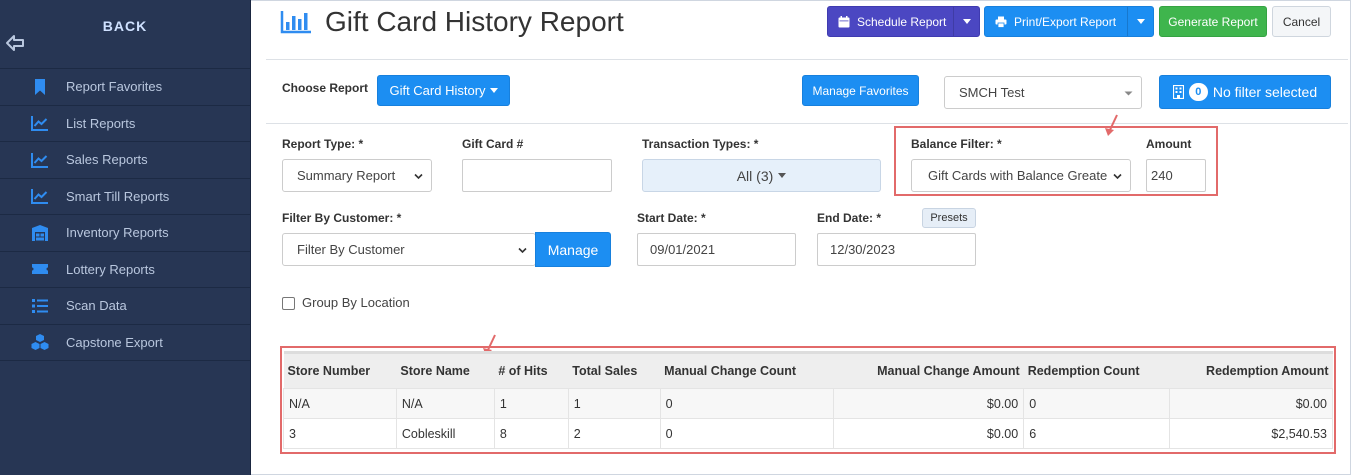 This screenshot has width=1352, height=475. What do you see at coordinates (1169, 144) in the screenshot?
I see `amount-label: Amount` at bounding box center [1169, 144].